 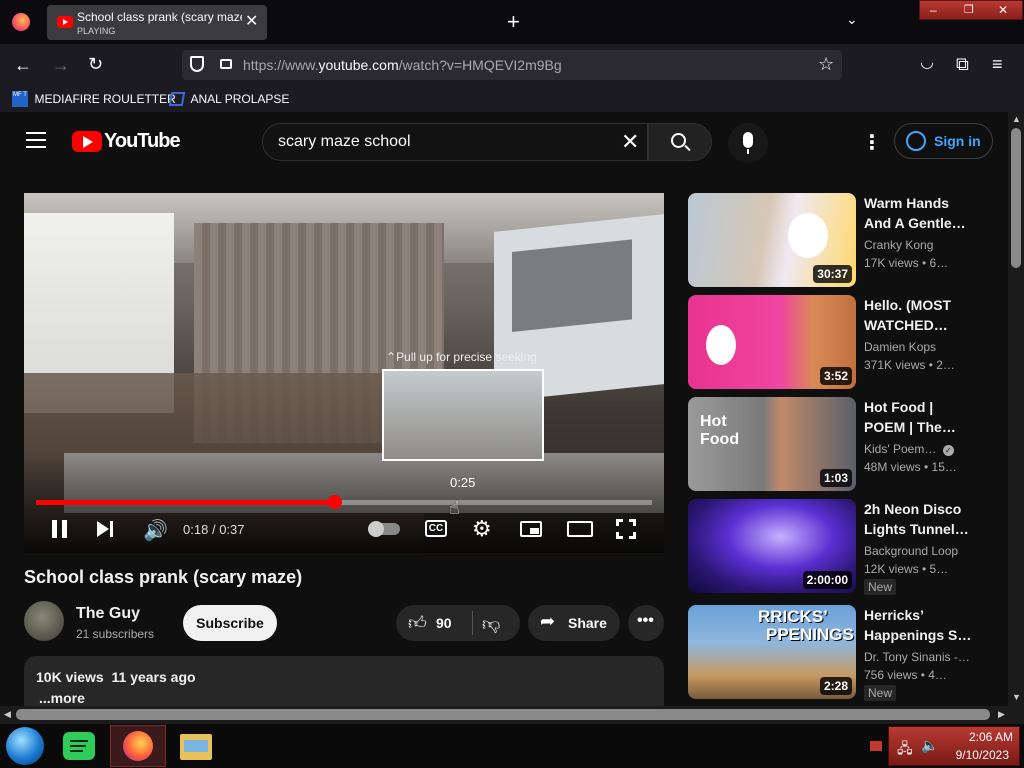 What do you see at coordinates (1016, 409) in the screenshot?
I see `vertical-scrollbar: ▲ ▼` at bounding box center [1016, 409].